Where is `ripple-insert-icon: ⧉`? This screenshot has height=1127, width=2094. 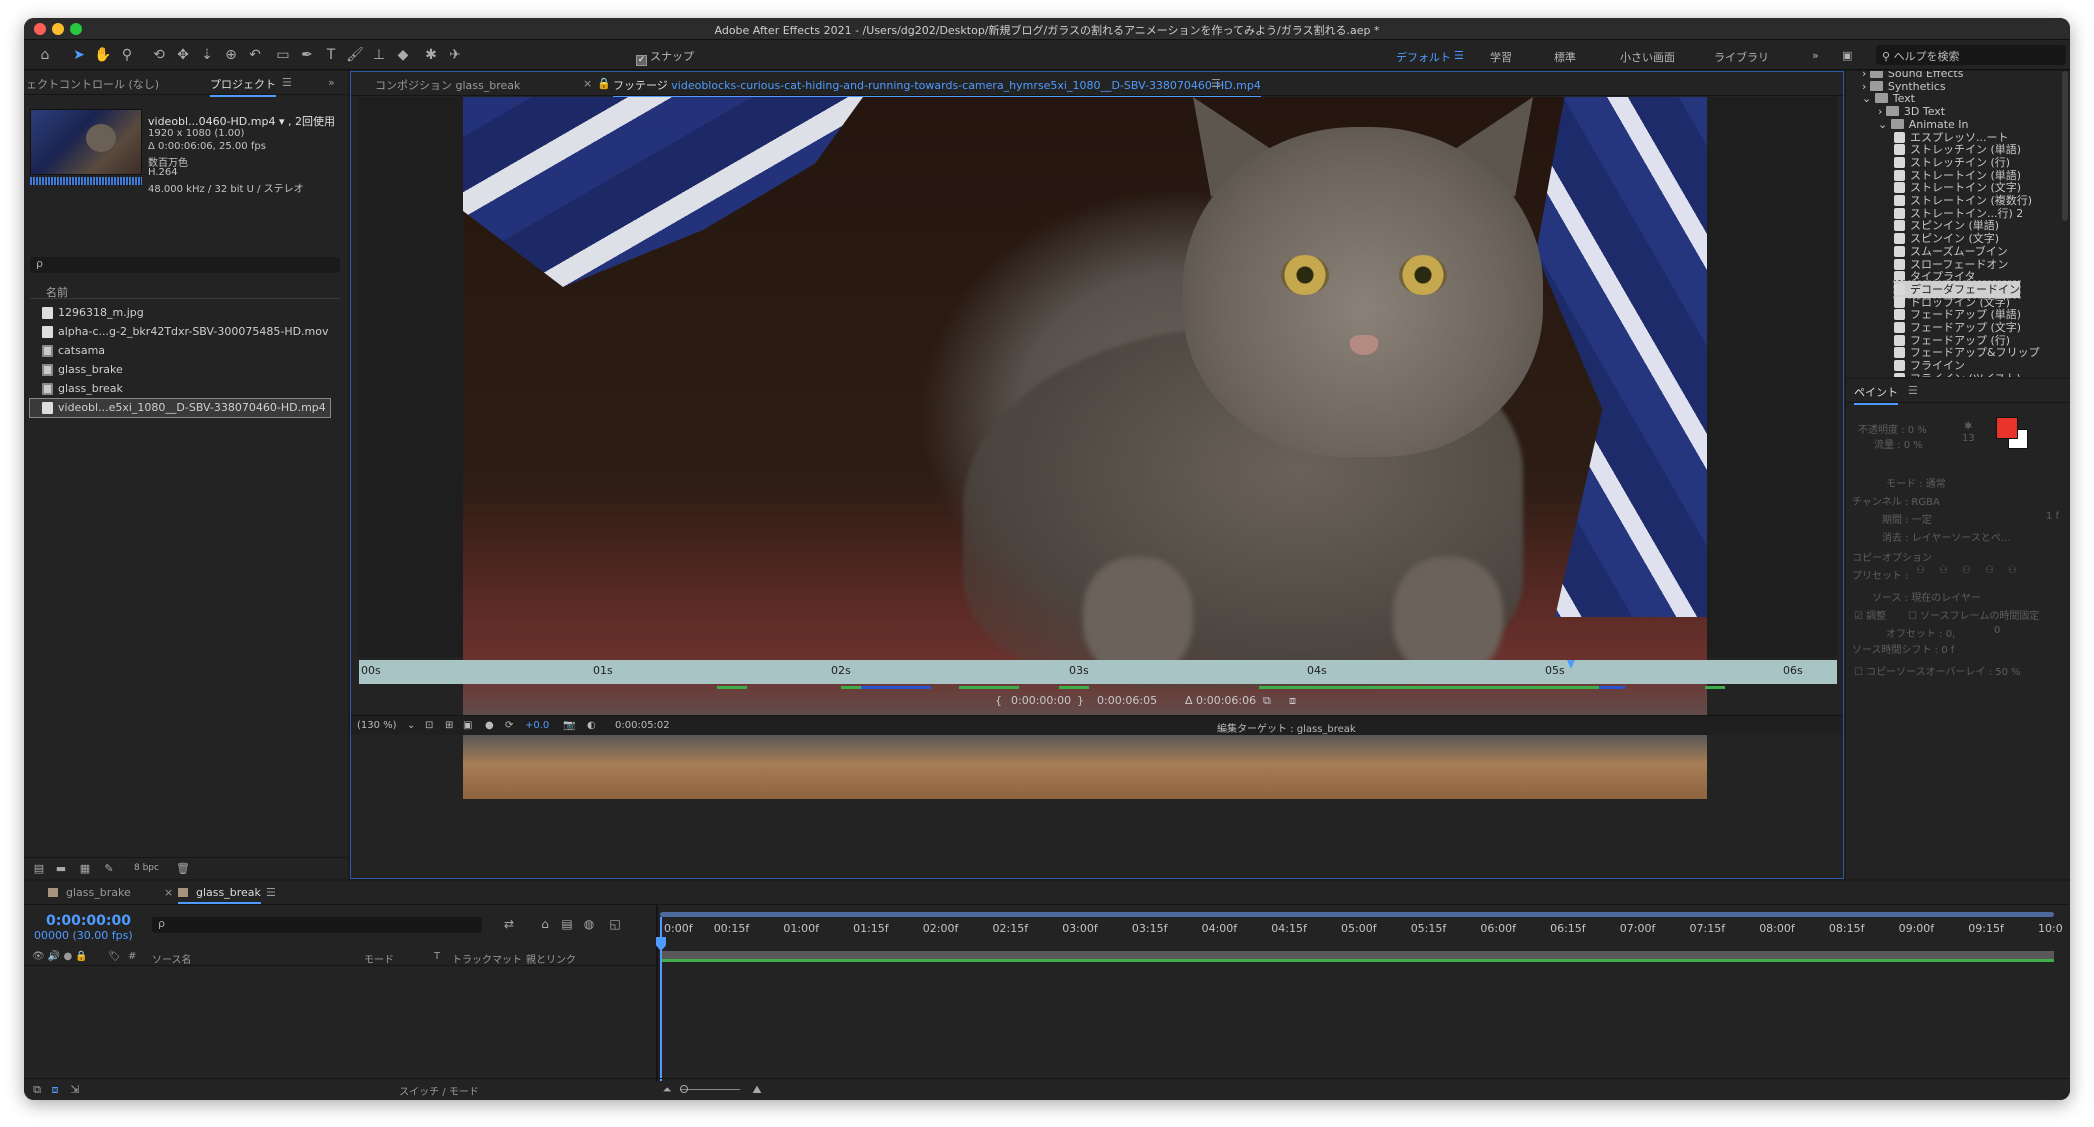
ripple-insert-icon: ⧉ is located at coordinates (1267, 701).